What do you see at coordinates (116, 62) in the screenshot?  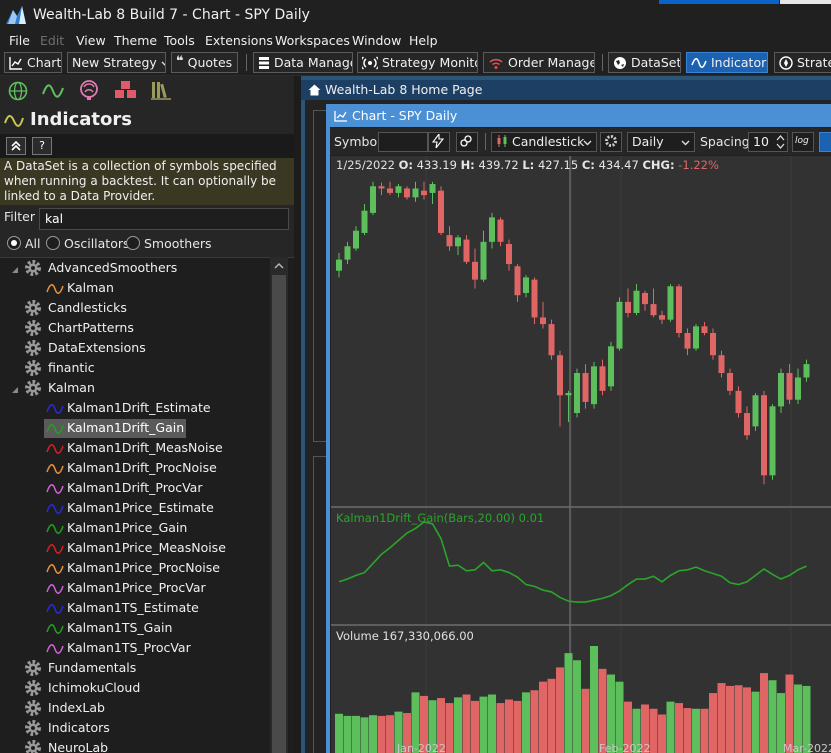 I see `strategy-select: New Strategy` at bounding box center [116, 62].